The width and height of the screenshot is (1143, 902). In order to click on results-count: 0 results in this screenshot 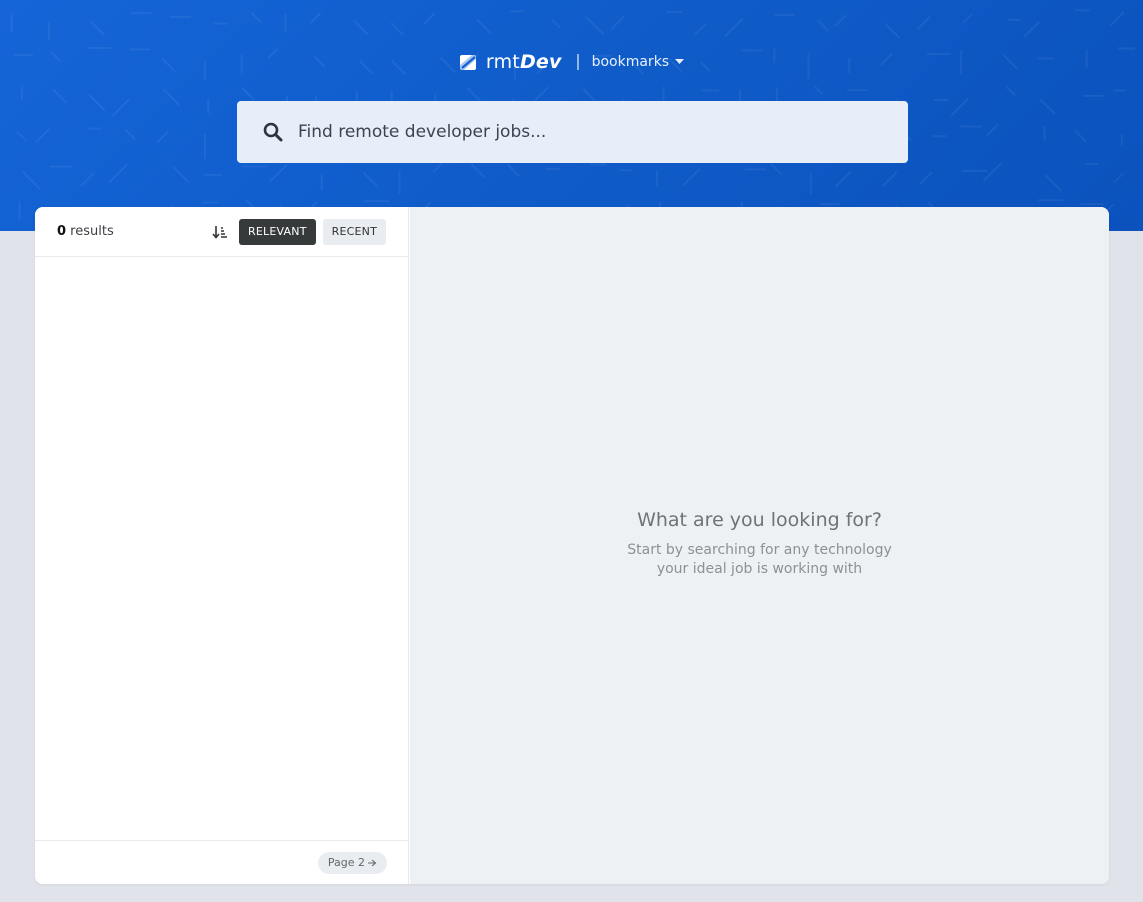, I will do `click(85, 231)`.